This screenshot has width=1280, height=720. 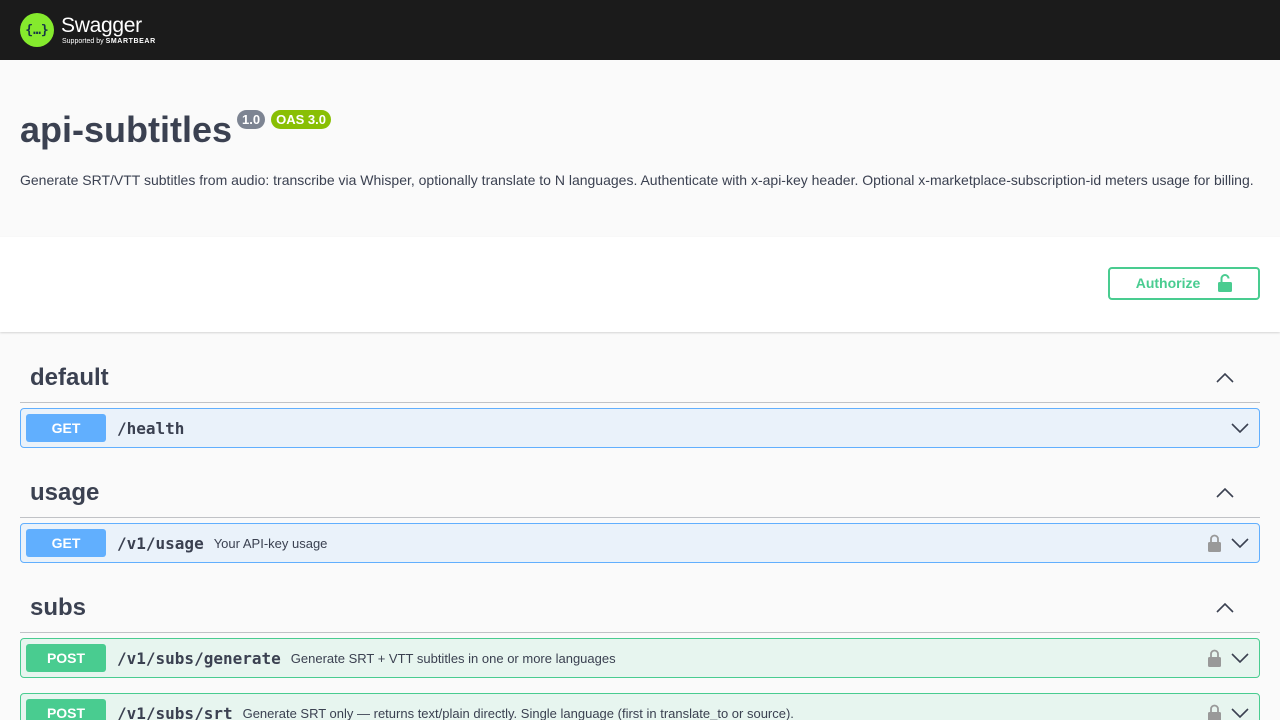 What do you see at coordinates (640, 30) in the screenshot?
I see `topbar: {…} Swagger Supported by SMARTBEAR` at bounding box center [640, 30].